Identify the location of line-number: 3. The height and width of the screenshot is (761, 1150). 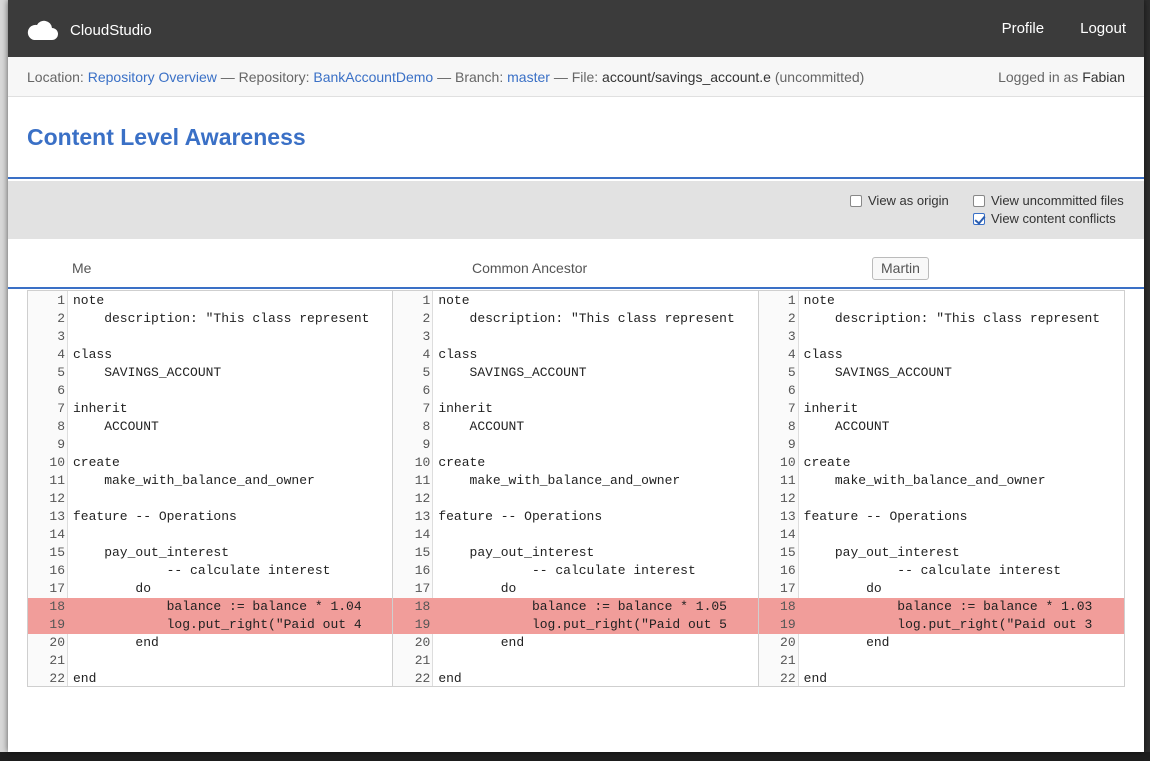
(61, 336).